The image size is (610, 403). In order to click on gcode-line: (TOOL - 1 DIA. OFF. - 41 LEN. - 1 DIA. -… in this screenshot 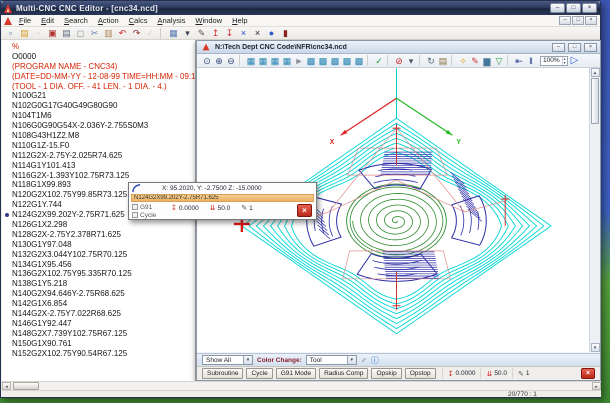, I will do `click(98, 87)`.